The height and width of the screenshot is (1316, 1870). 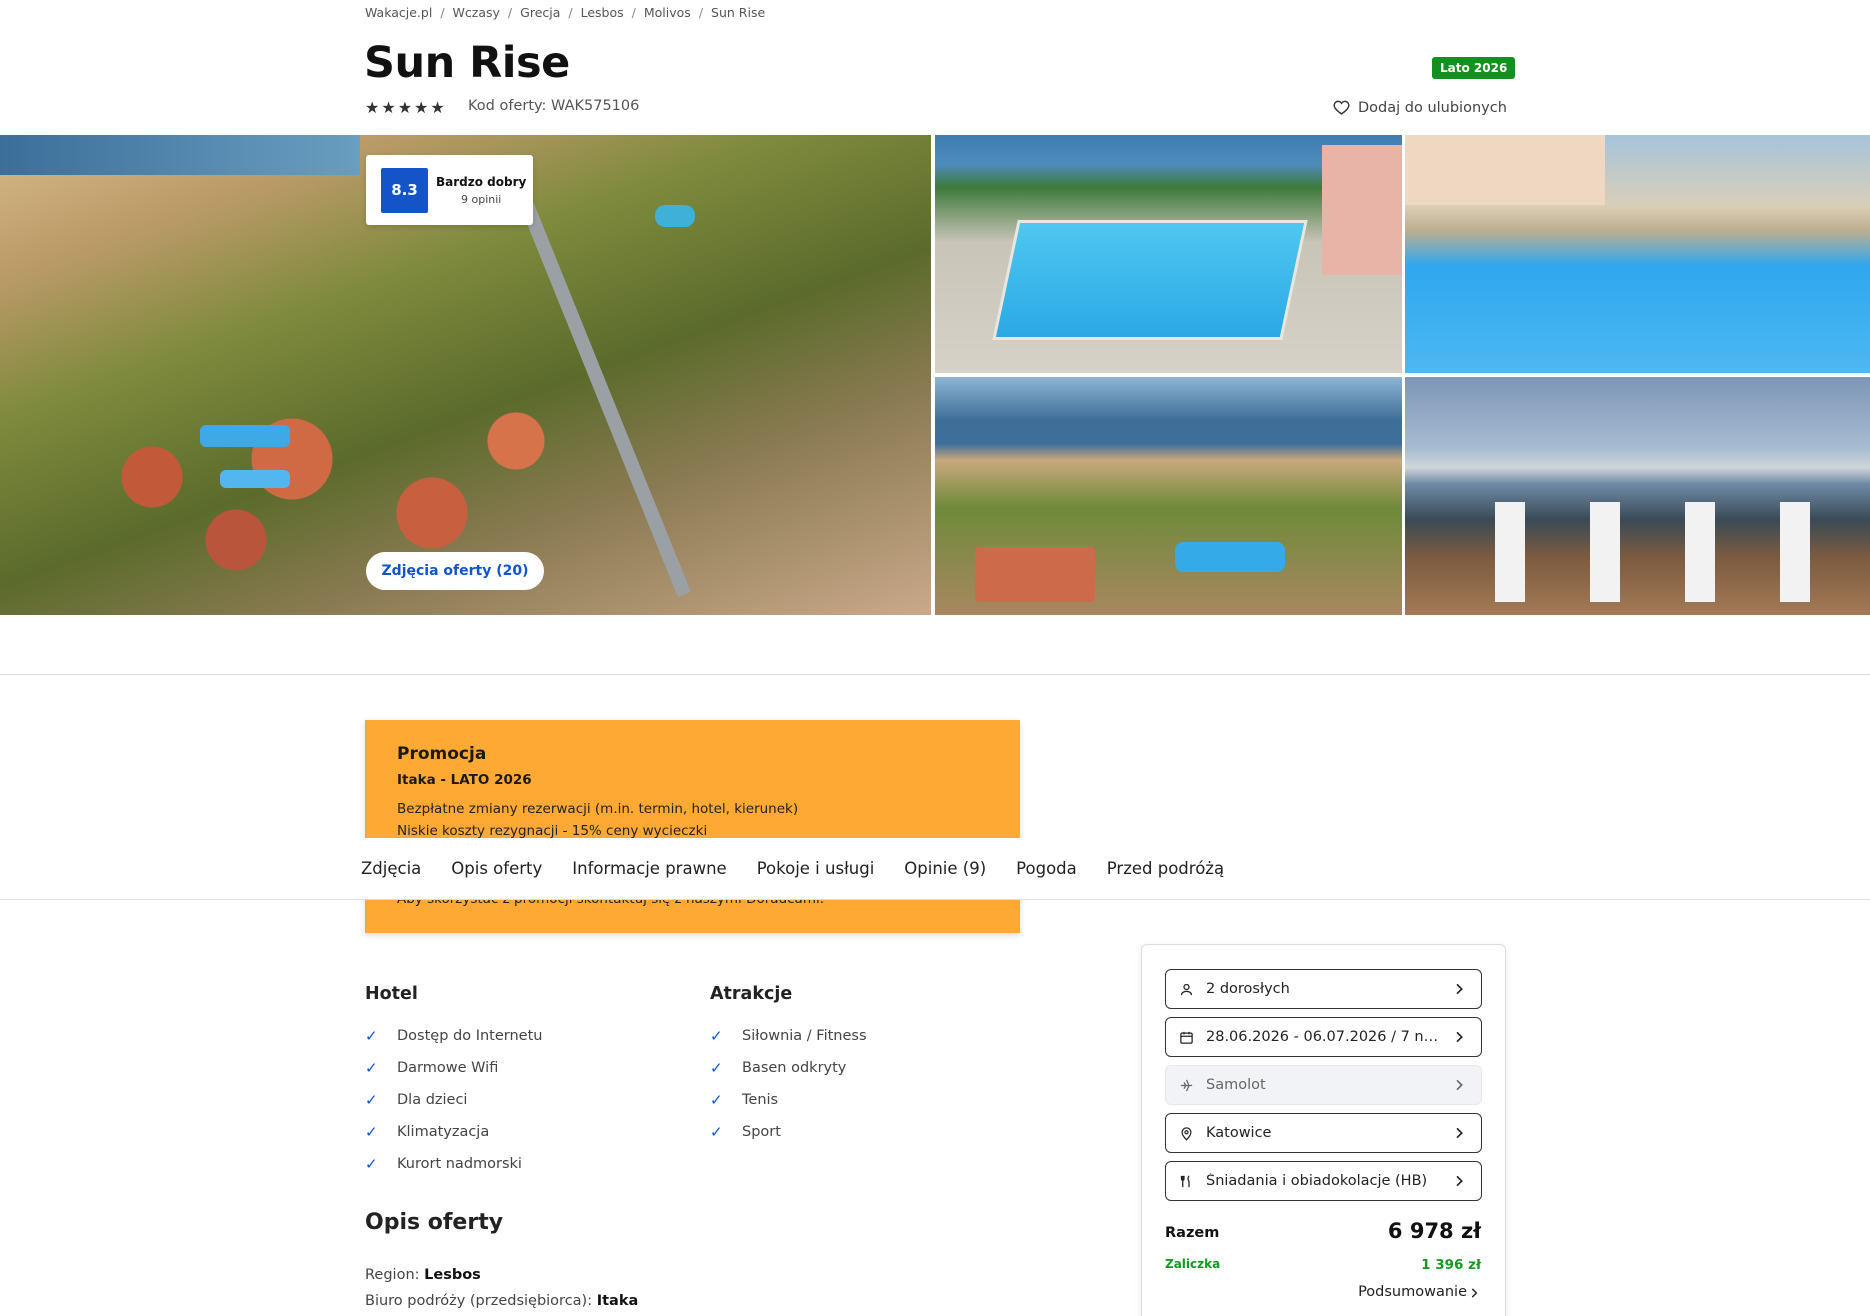 What do you see at coordinates (391, 994) in the screenshot?
I see `hotel-features-title: Hotel` at bounding box center [391, 994].